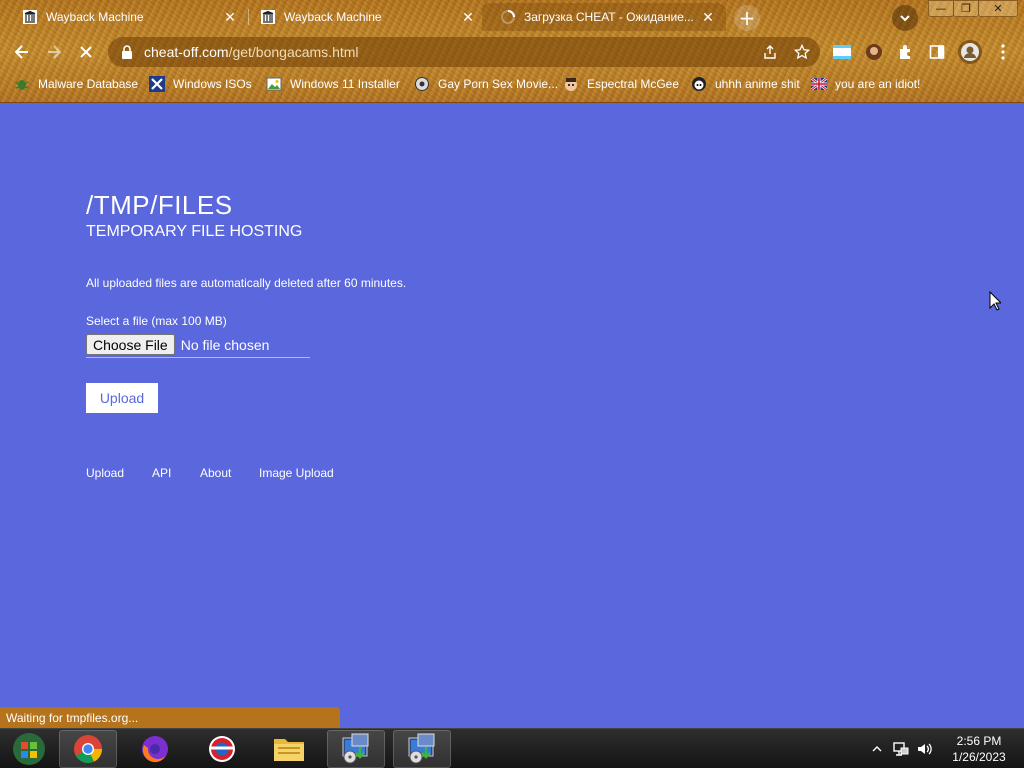 The height and width of the screenshot is (768, 1024). I want to click on extensions-puzzle-icon, so click(906, 52).